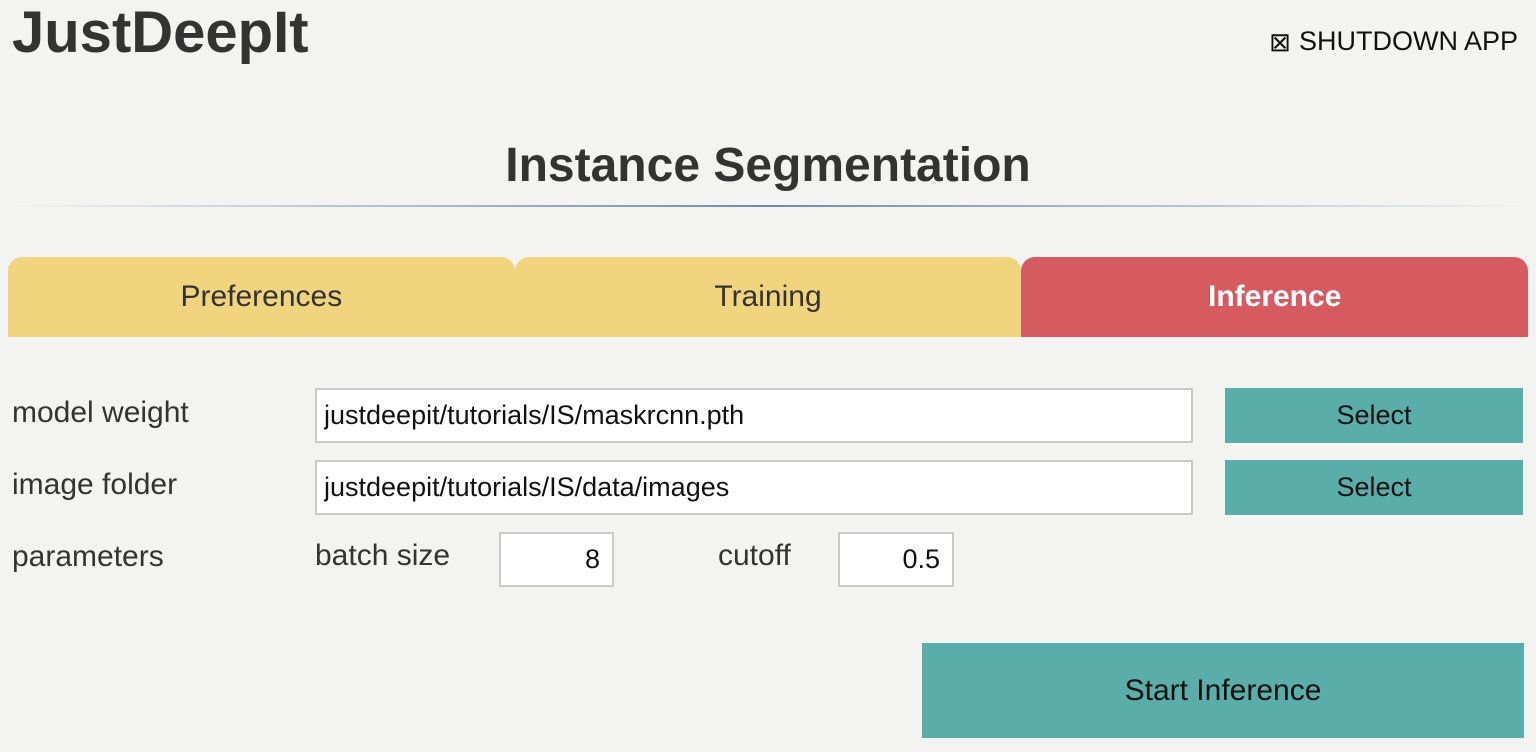 The image size is (1536, 752). What do you see at coordinates (1280, 41) in the screenshot?
I see `checkbox-x-icon: ⊠` at bounding box center [1280, 41].